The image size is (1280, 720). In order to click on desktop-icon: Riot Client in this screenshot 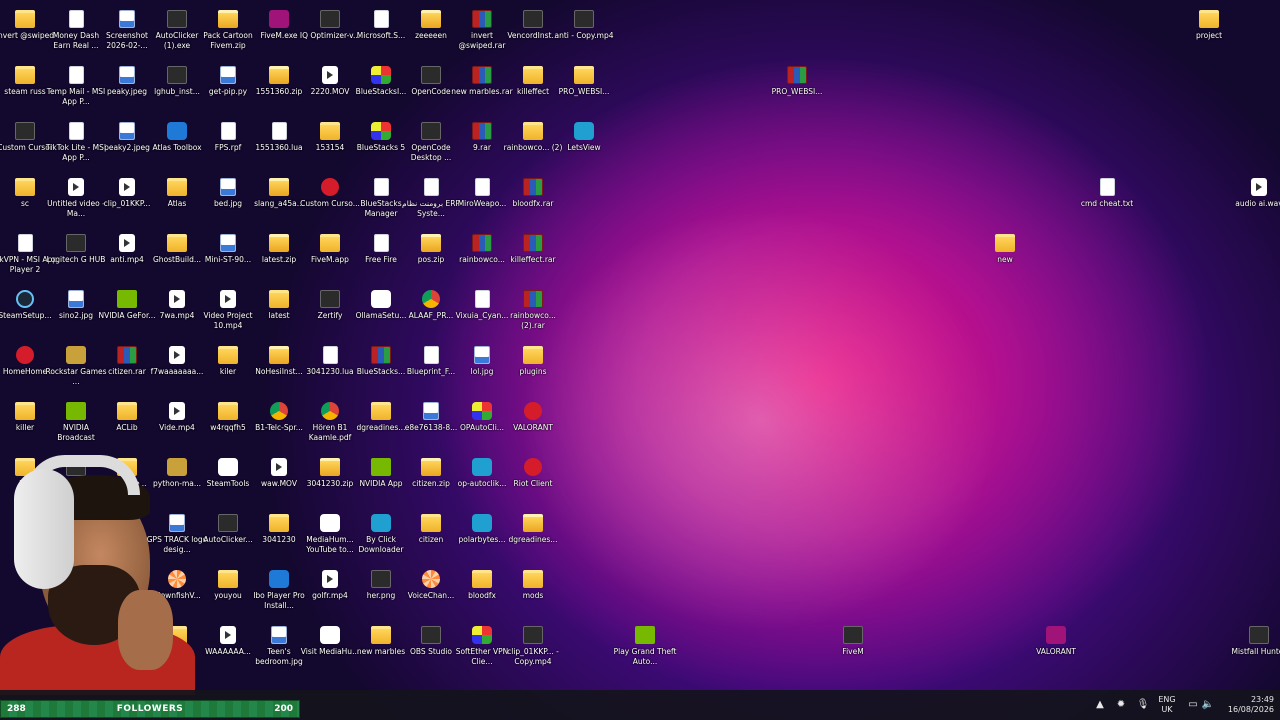, I will do `click(533, 480)`.